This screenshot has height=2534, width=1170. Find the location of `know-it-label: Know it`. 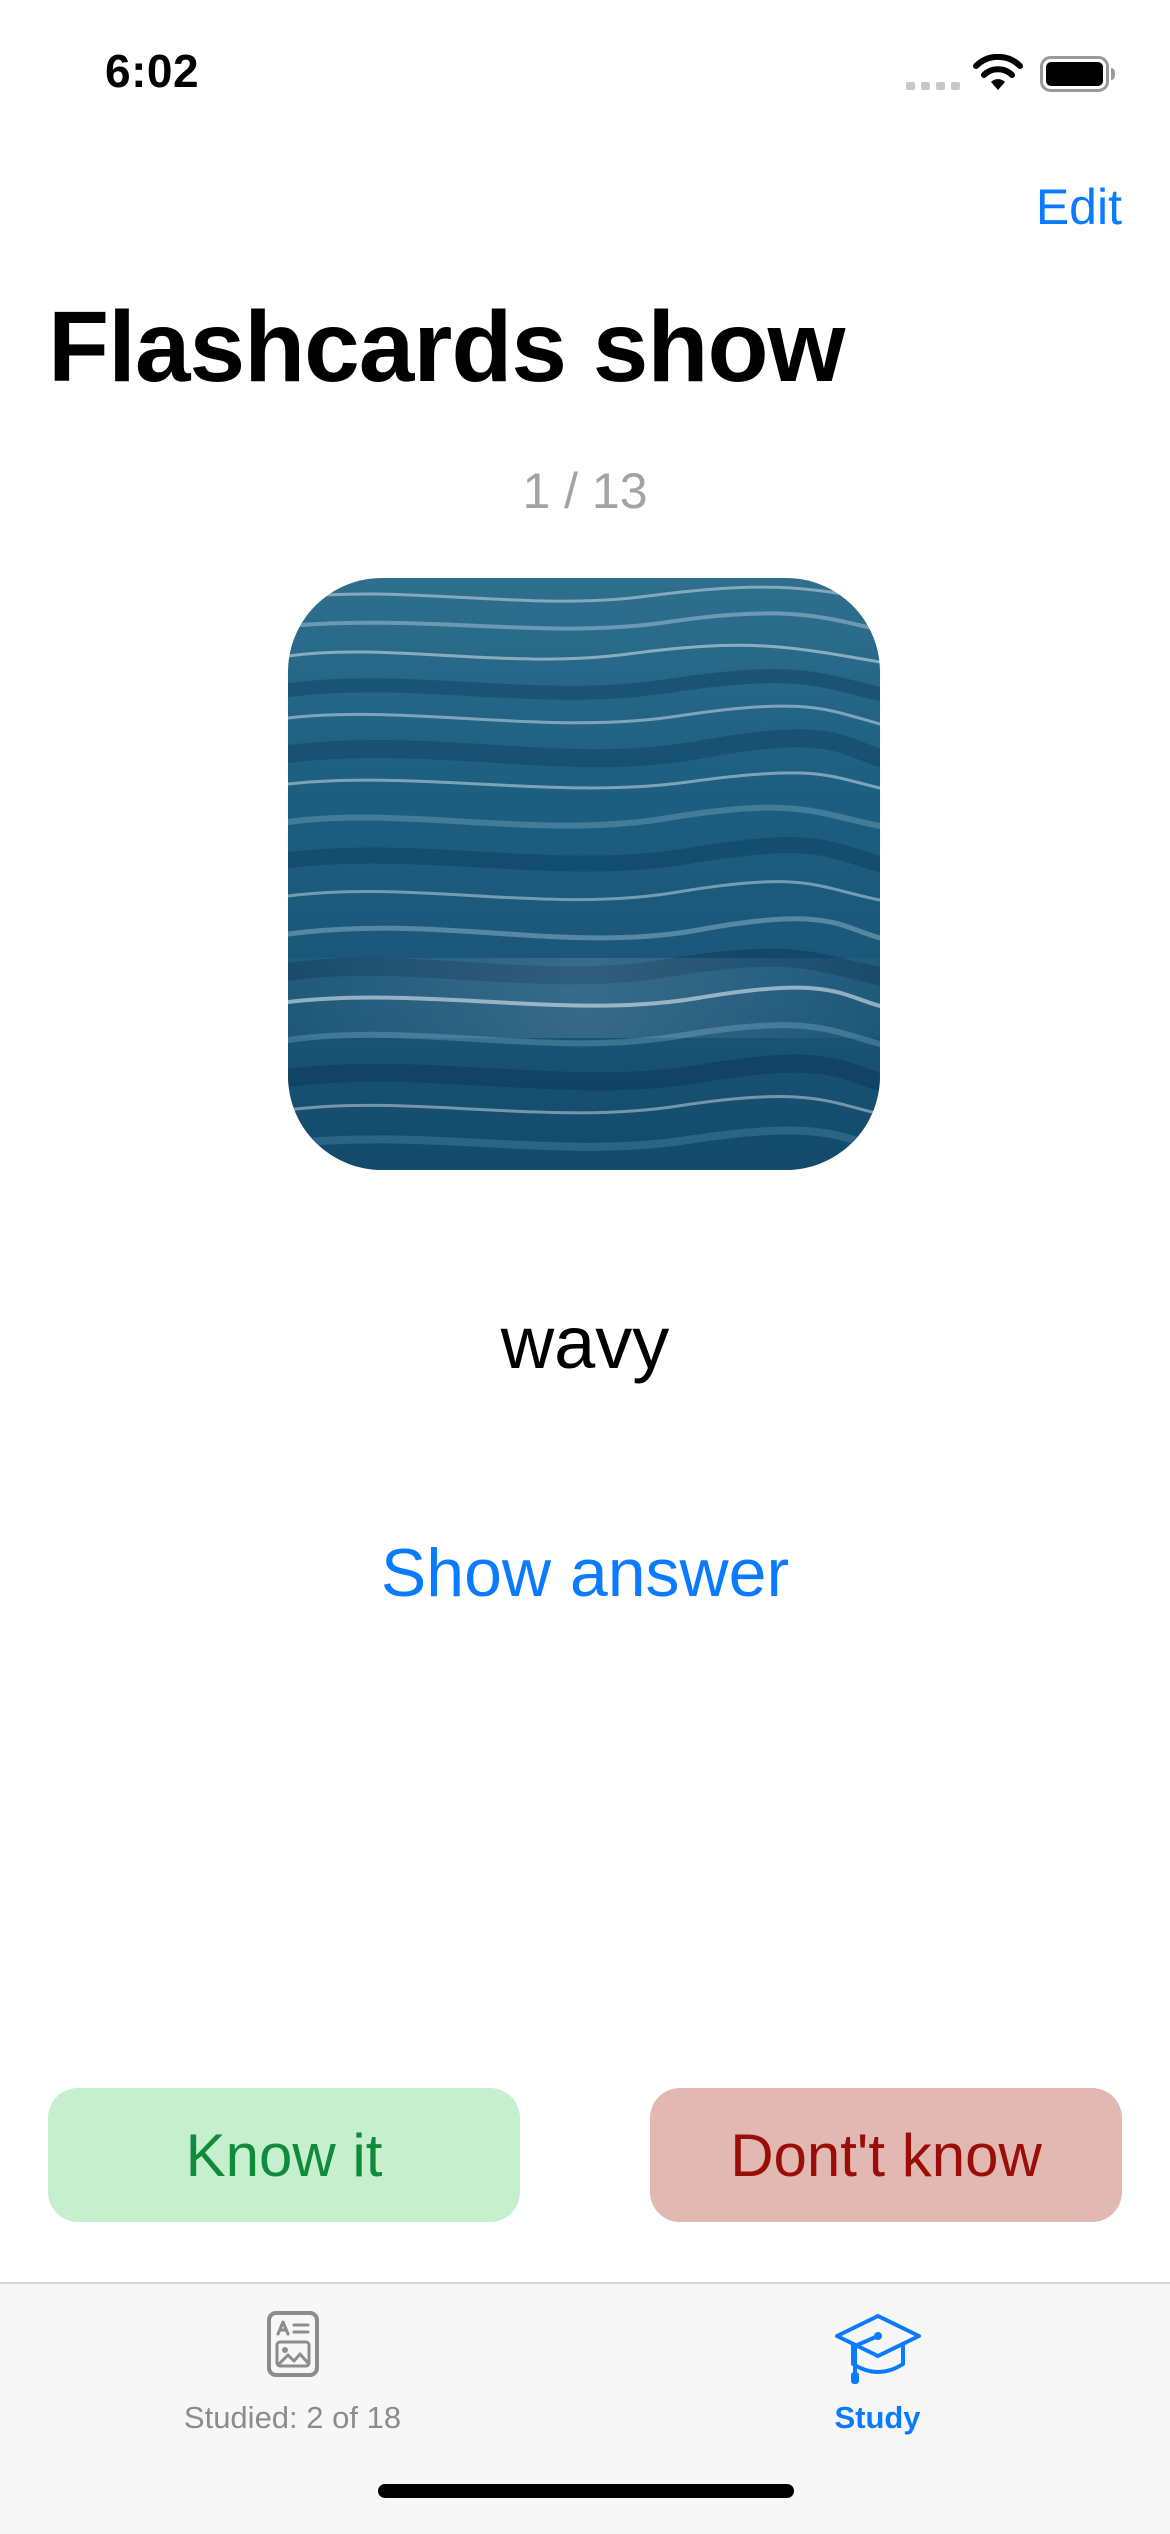

know-it-label: Know it is located at coordinates (284, 2155).